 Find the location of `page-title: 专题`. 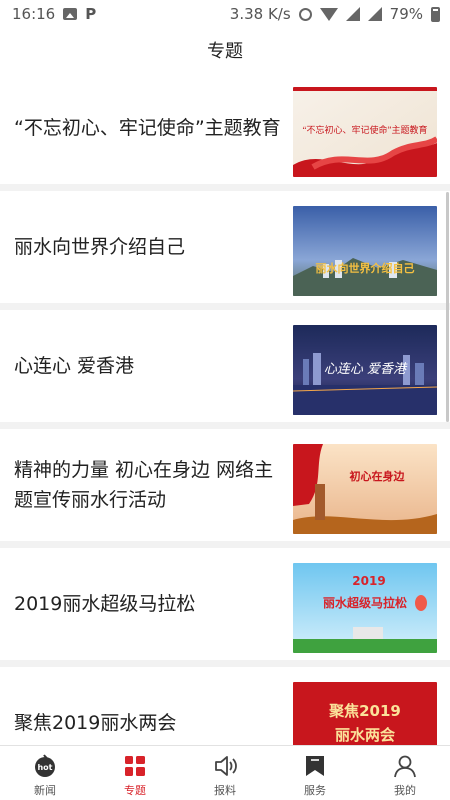

page-title: 专题 is located at coordinates (225, 51).